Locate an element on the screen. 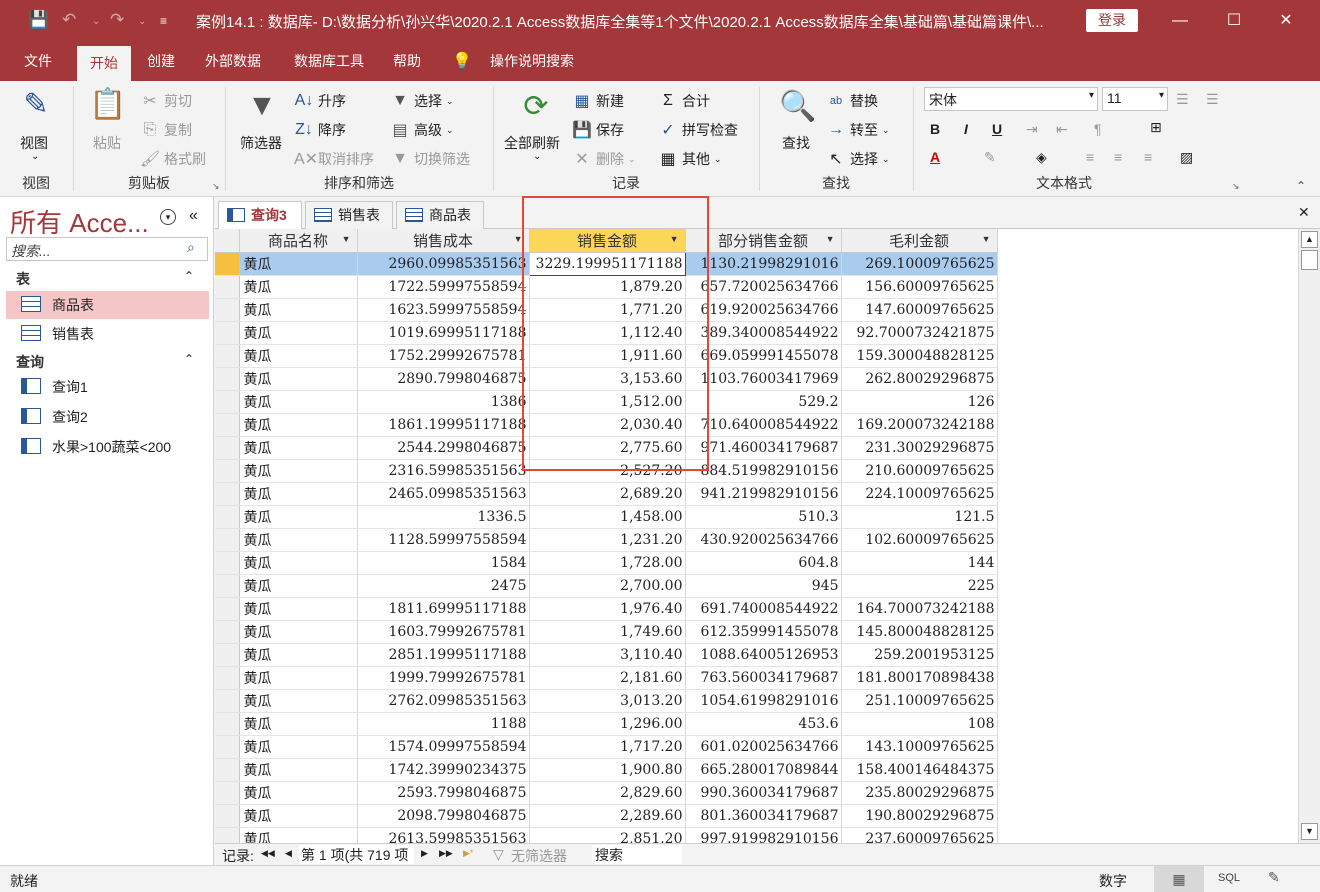 The height and width of the screenshot is (892, 1320). table-cell: 1752.29992675781 is located at coordinates (443, 356).